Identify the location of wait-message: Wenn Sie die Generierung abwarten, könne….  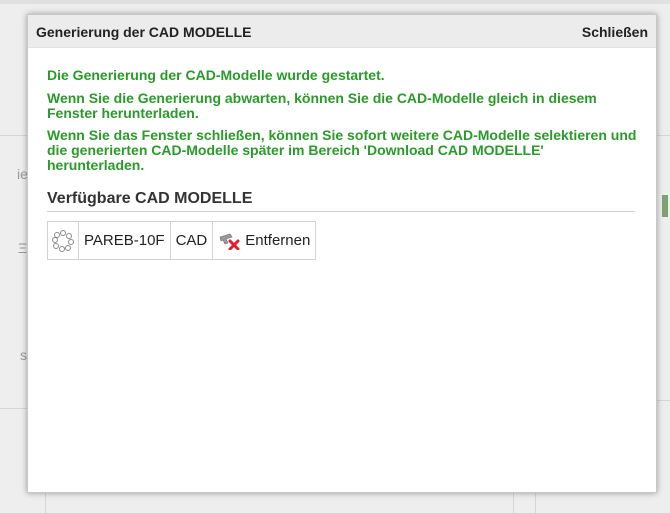
(322, 105).